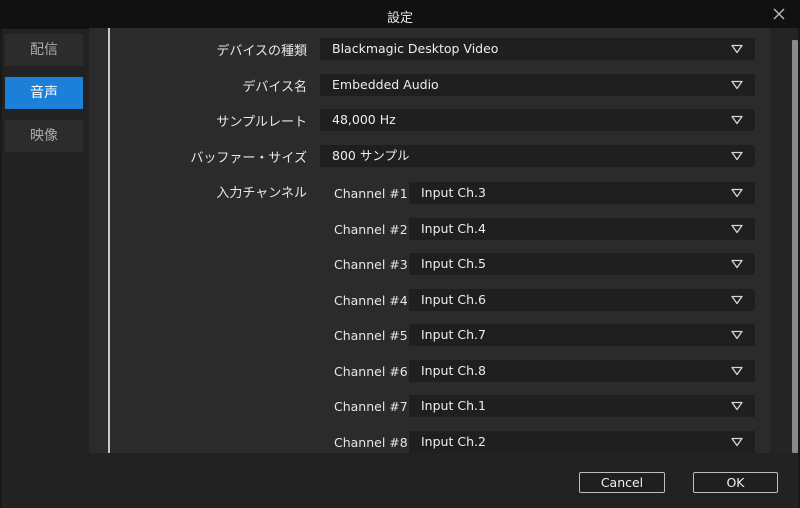 The width and height of the screenshot is (800, 508). What do you see at coordinates (371, 193) in the screenshot?
I see `channel-label: Channel #1` at bounding box center [371, 193].